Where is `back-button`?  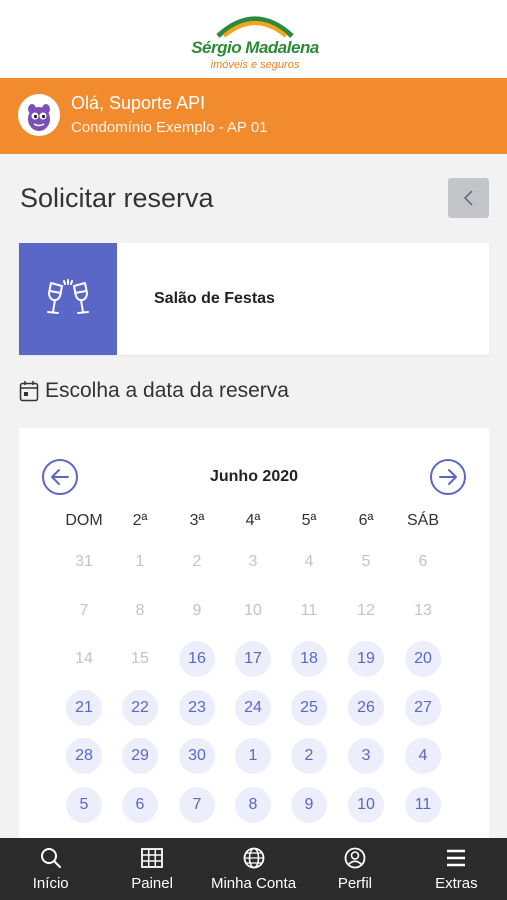
back-button is located at coordinates (468, 198).